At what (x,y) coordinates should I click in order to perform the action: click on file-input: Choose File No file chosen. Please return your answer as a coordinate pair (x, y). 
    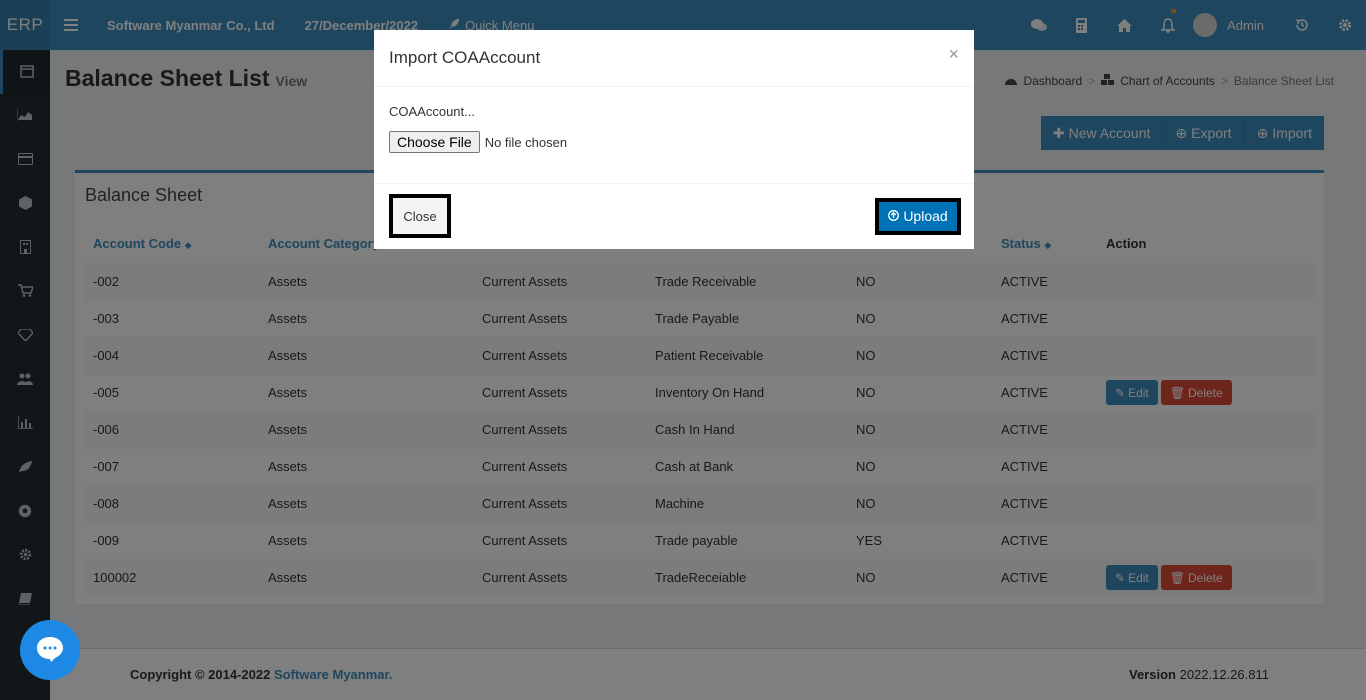
    Looking at the image, I should click on (674, 142).